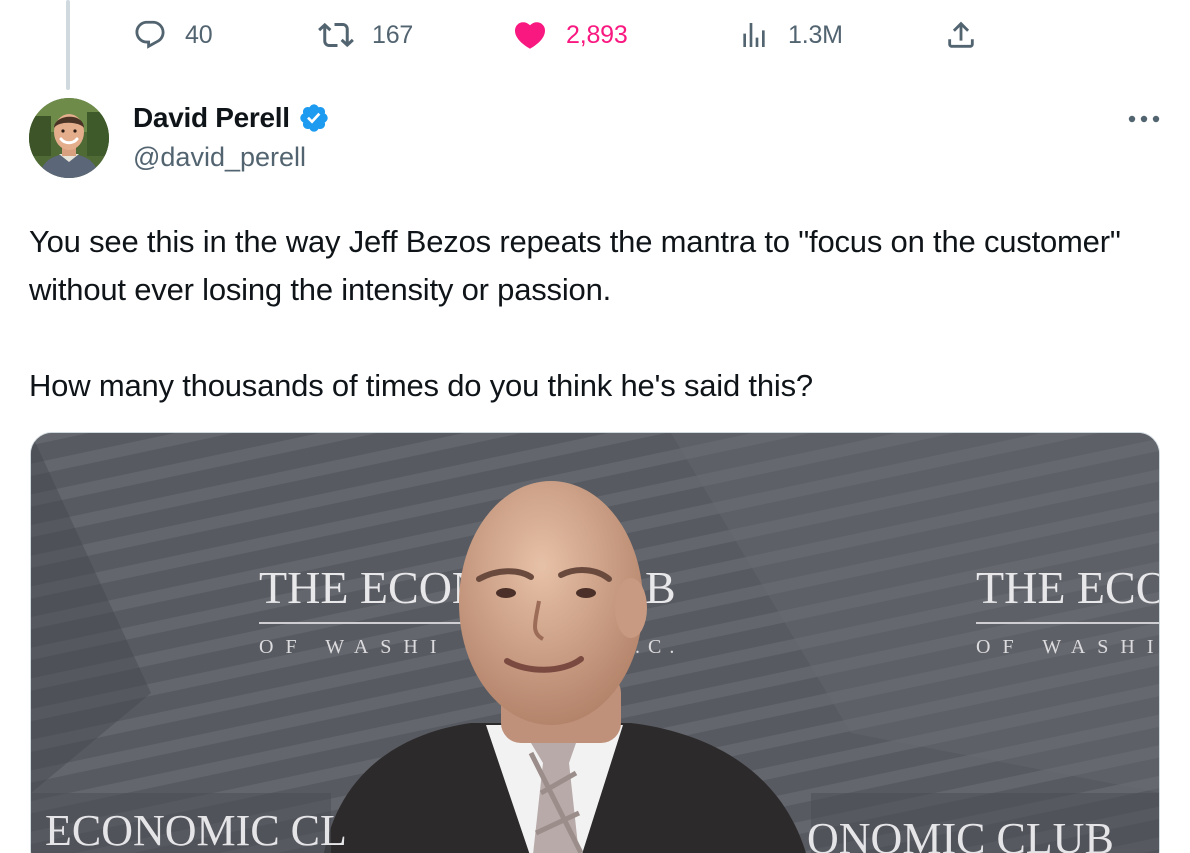 Image resolution: width=1190 pixels, height=853 pixels. Describe the element at coordinates (199, 34) in the screenshot. I see `reply-count: 40` at that location.